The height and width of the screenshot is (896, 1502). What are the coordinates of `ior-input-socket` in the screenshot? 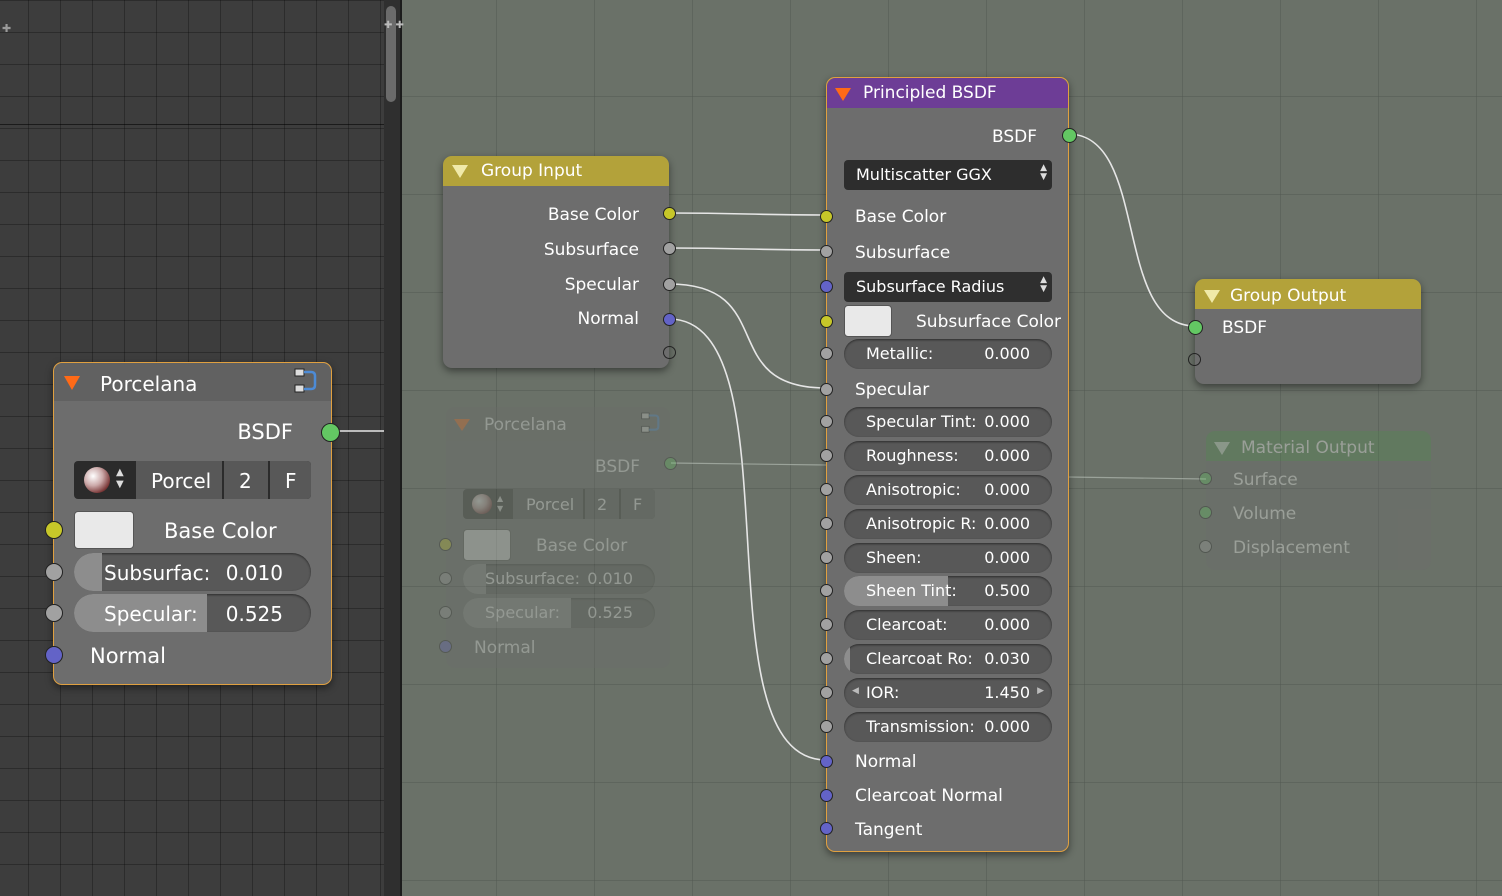 It's located at (826, 692).